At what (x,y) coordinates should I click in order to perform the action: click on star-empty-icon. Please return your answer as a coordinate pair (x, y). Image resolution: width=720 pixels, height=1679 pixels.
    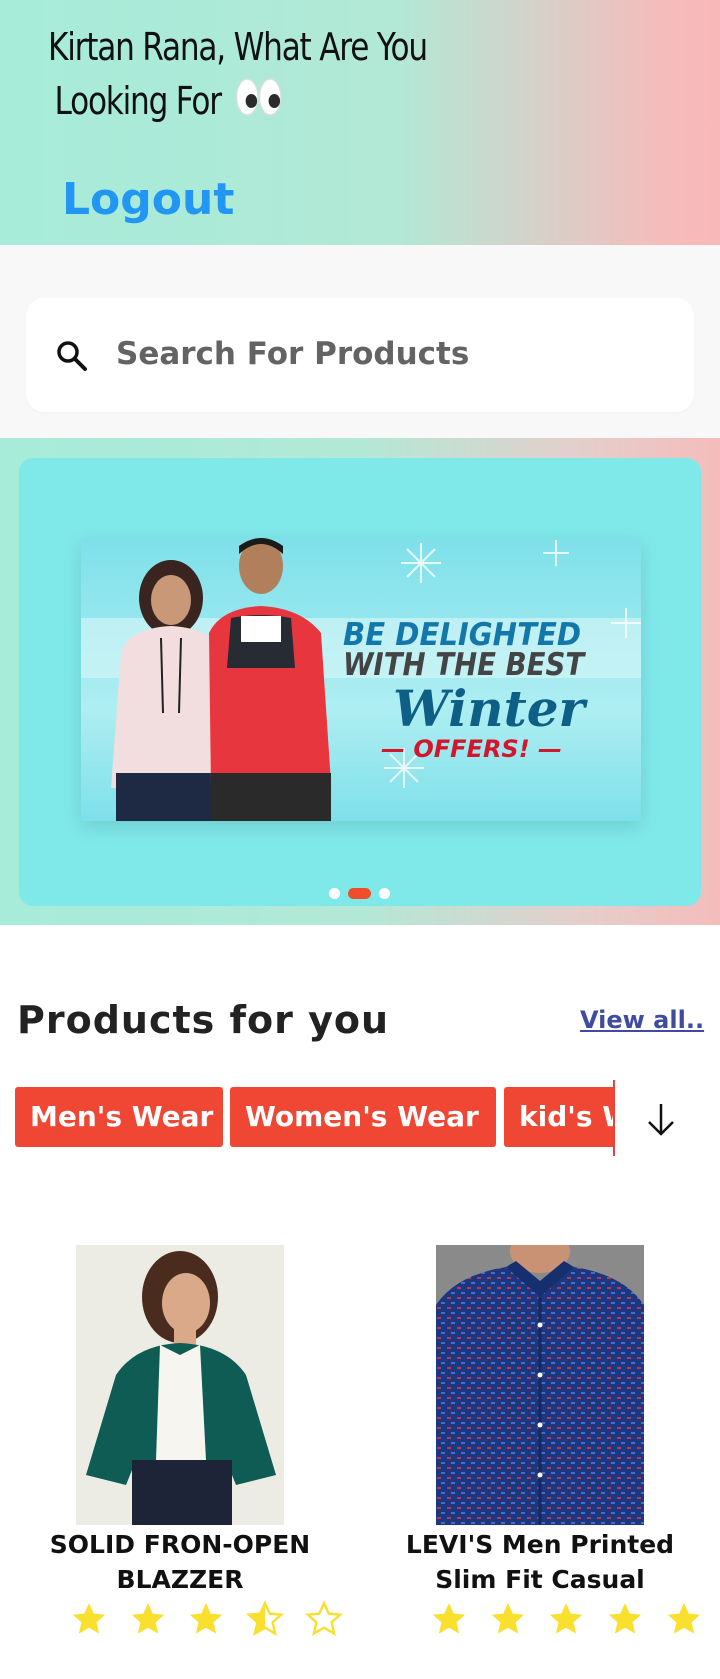
    Looking at the image, I should click on (324, 1620).